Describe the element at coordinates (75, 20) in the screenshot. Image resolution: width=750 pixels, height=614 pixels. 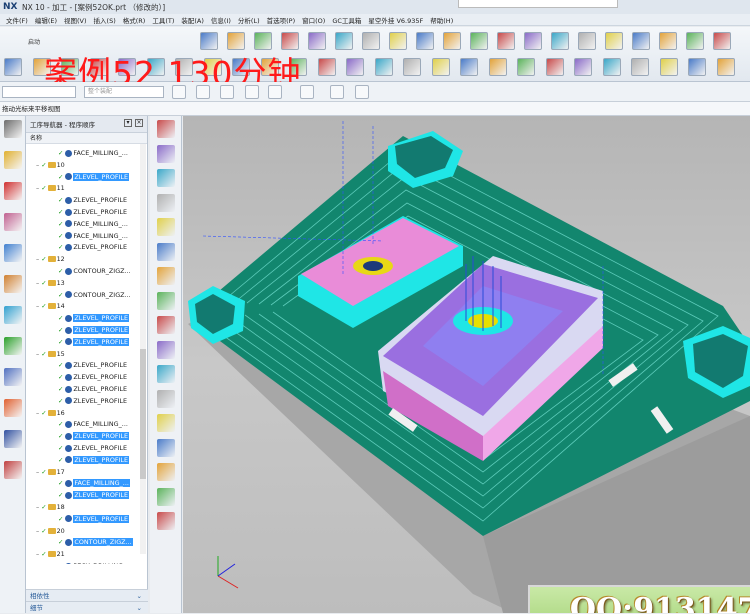
I see `menu-item: 视图(V)` at that location.